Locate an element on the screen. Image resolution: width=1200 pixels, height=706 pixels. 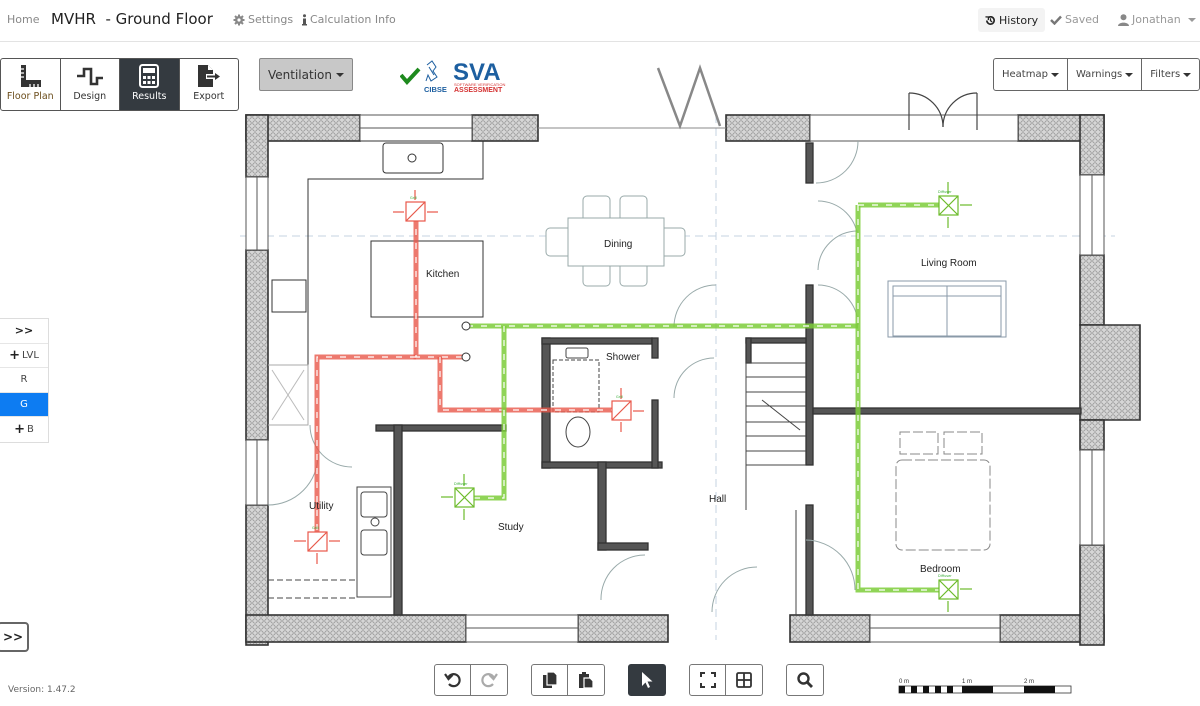
terminal-diffuser-study: Diffuser is located at coordinates (458, 497).